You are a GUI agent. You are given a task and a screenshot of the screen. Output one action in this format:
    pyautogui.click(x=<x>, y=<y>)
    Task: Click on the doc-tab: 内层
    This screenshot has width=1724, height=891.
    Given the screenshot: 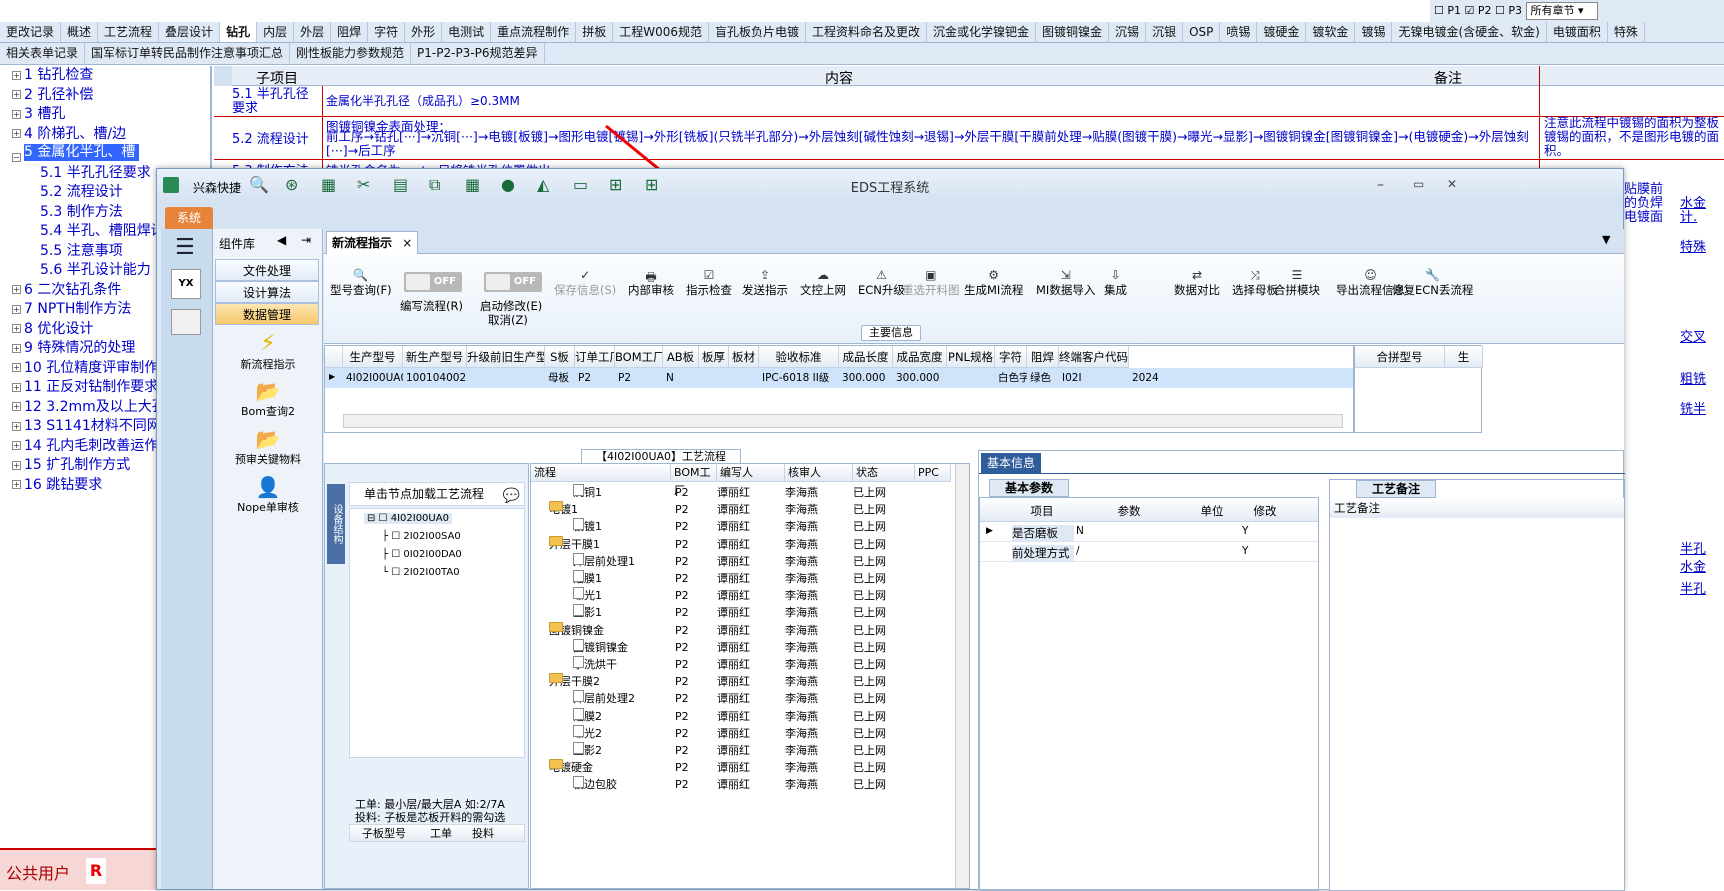 What is the action you would take?
    pyautogui.click(x=276, y=32)
    